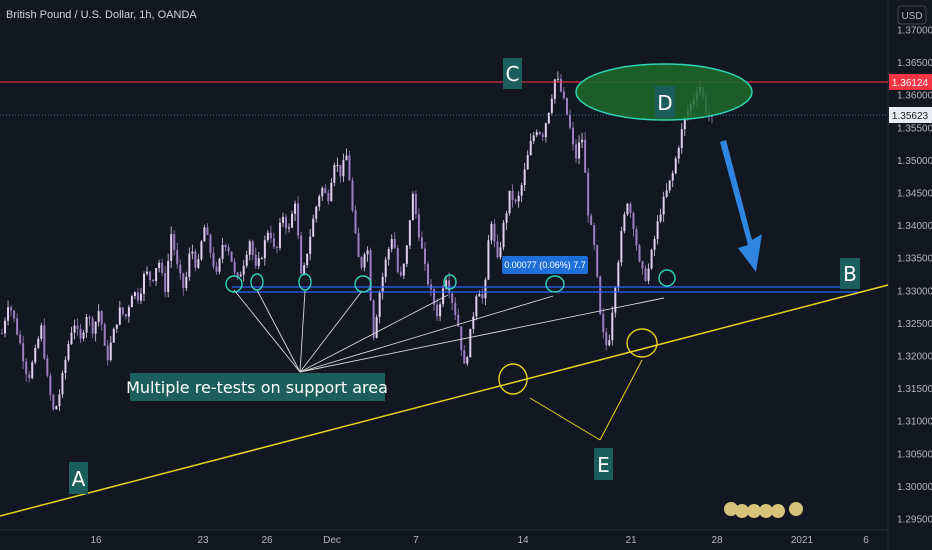  Describe the element at coordinates (545, 265) in the screenshot. I see `measure-tooltip: 0.00077 (0.06%) 7.7` at that location.